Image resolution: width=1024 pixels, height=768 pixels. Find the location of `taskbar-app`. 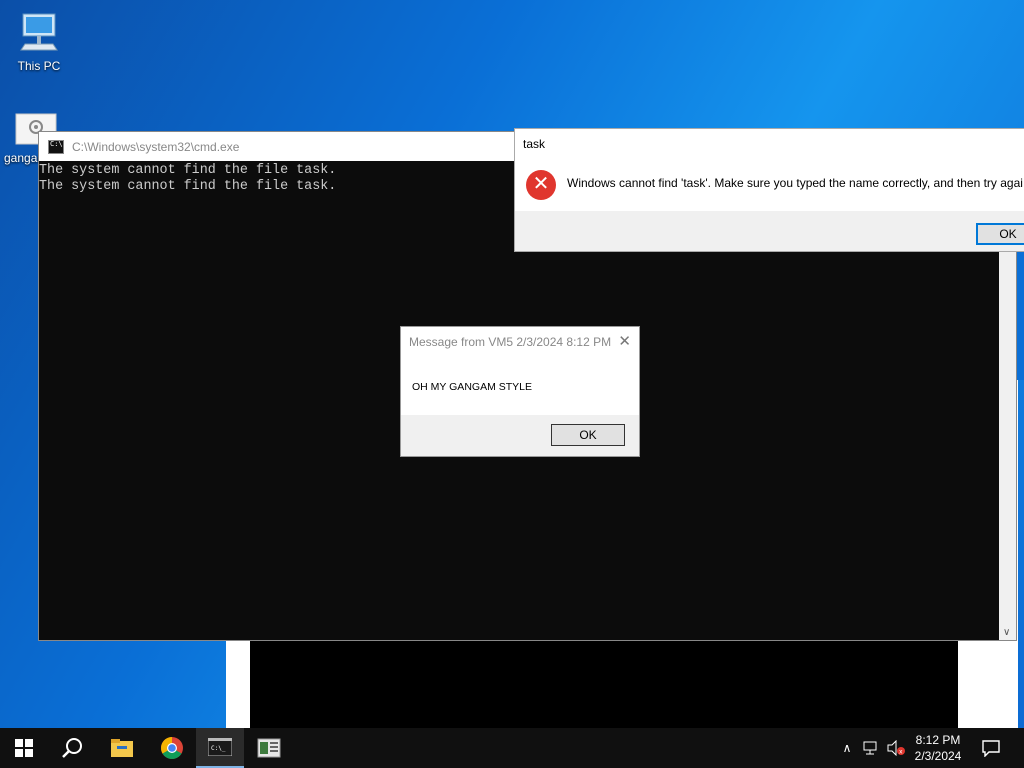

taskbar-app is located at coordinates (269, 748).